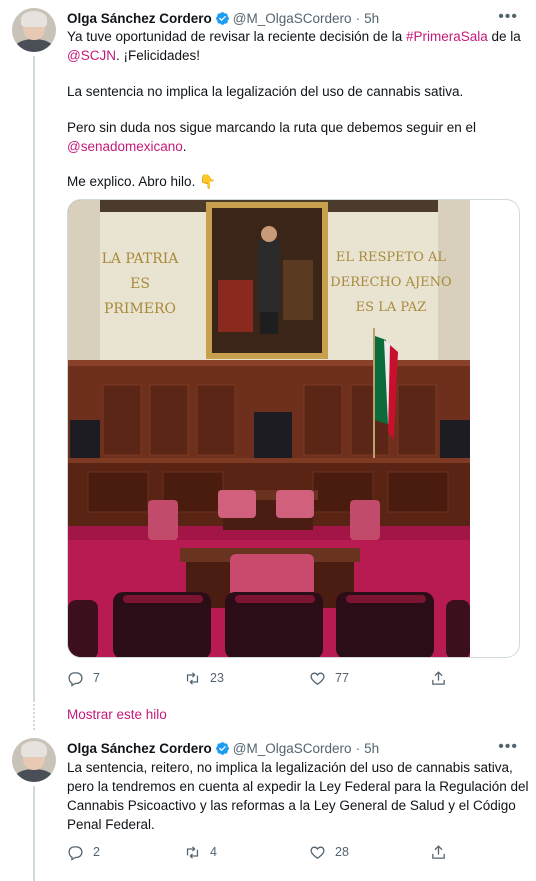 The image size is (536, 881). Describe the element at coordinates (217, 678) in the screenshot. I see `retweet-count: 23` at that location.